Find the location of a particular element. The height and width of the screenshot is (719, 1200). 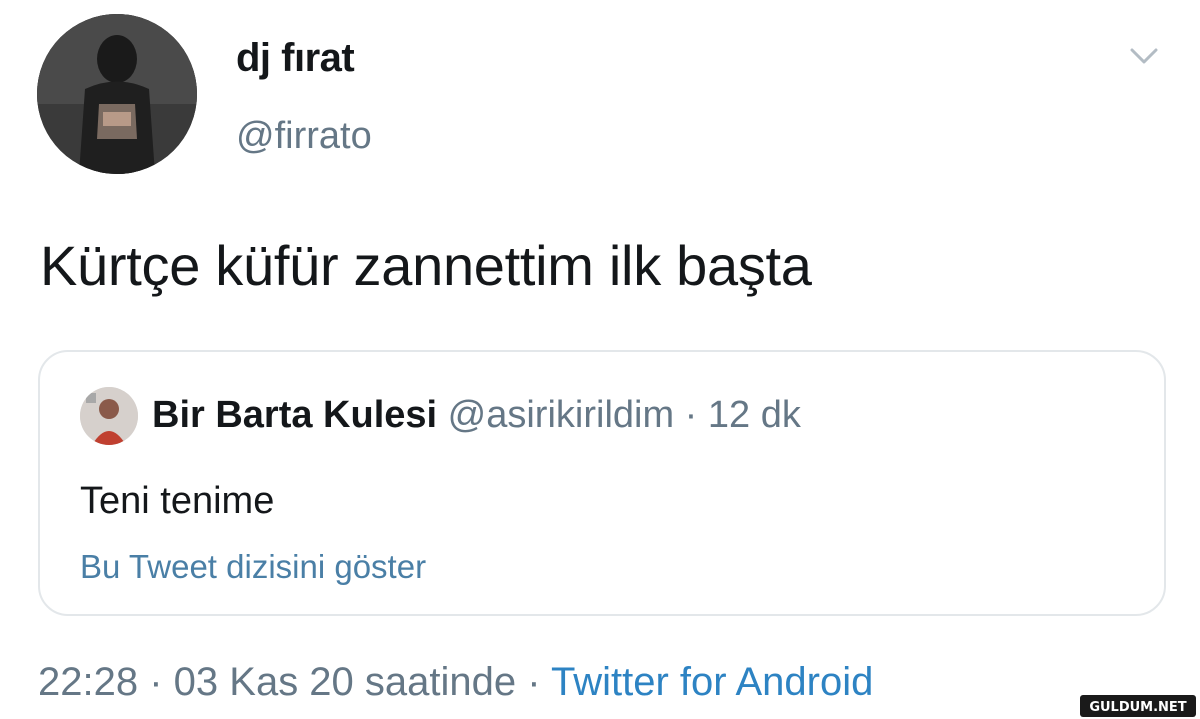

quoted-avatar is located at coordinates (109, 416).